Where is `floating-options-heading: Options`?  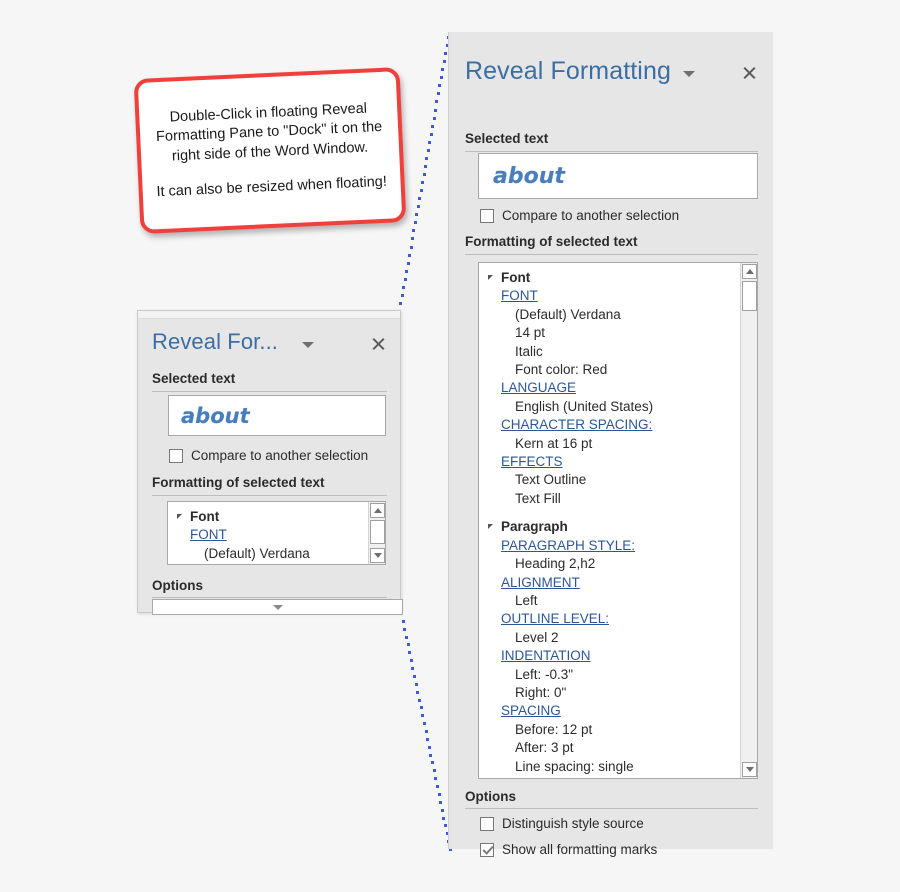 floating-options-heading: Options is located at coordinates (177, 585).